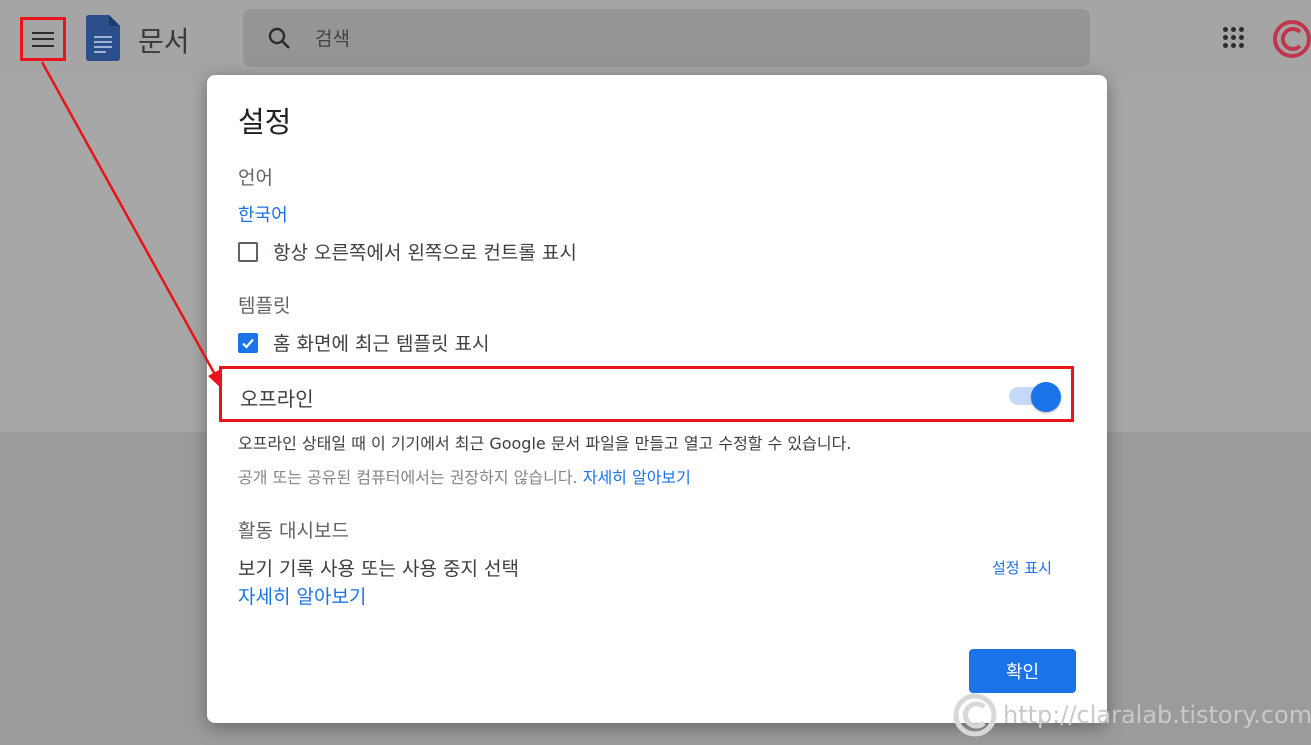 This screenshot has width=1311, height=745. I want to click on hamburger-menu-icon, so click(43, 39).